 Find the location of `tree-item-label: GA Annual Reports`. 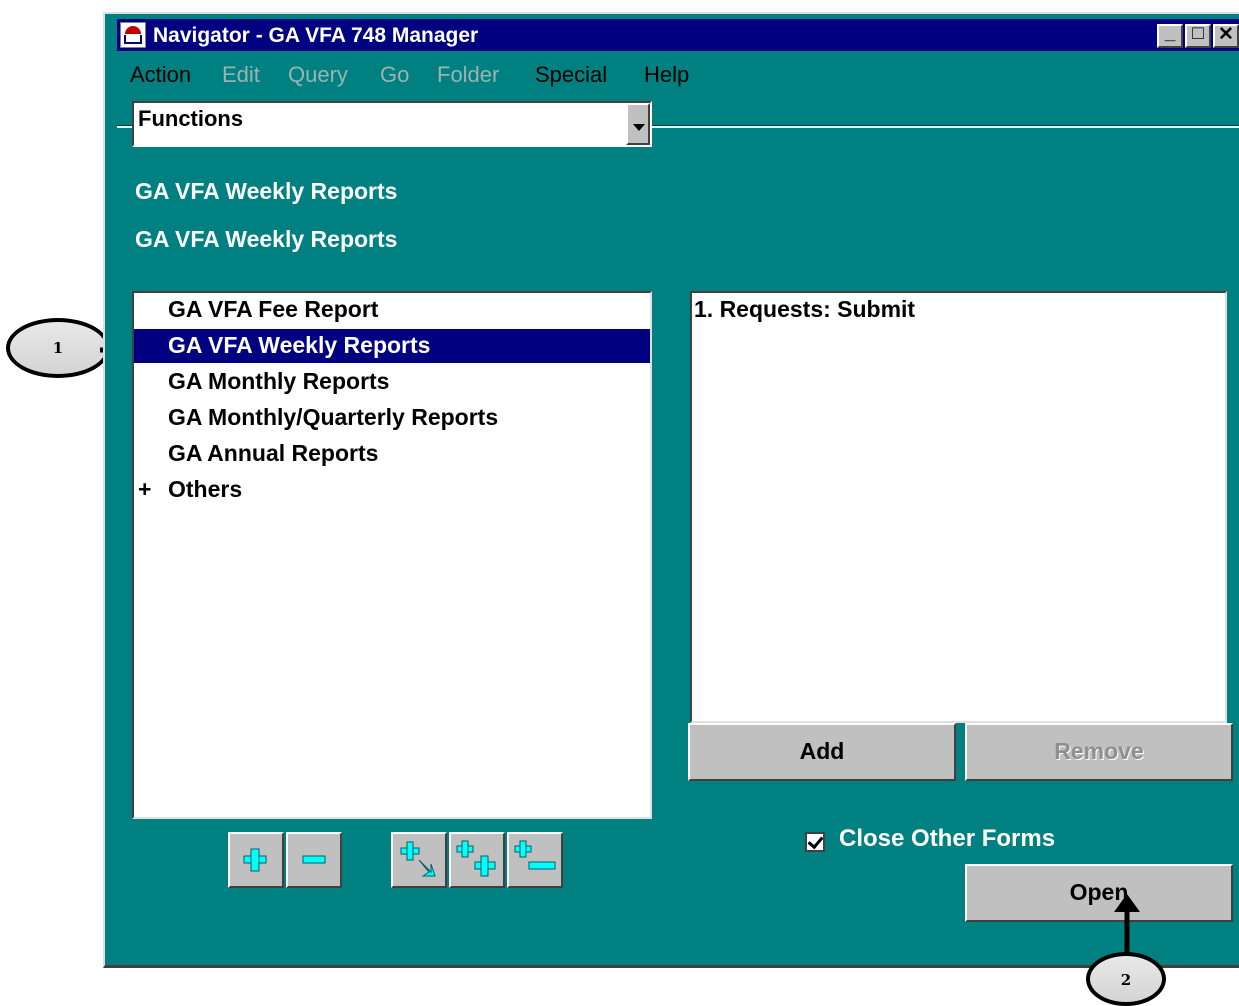

tree-item-label: GA Annual Reports is located at coordinates (273, 453).